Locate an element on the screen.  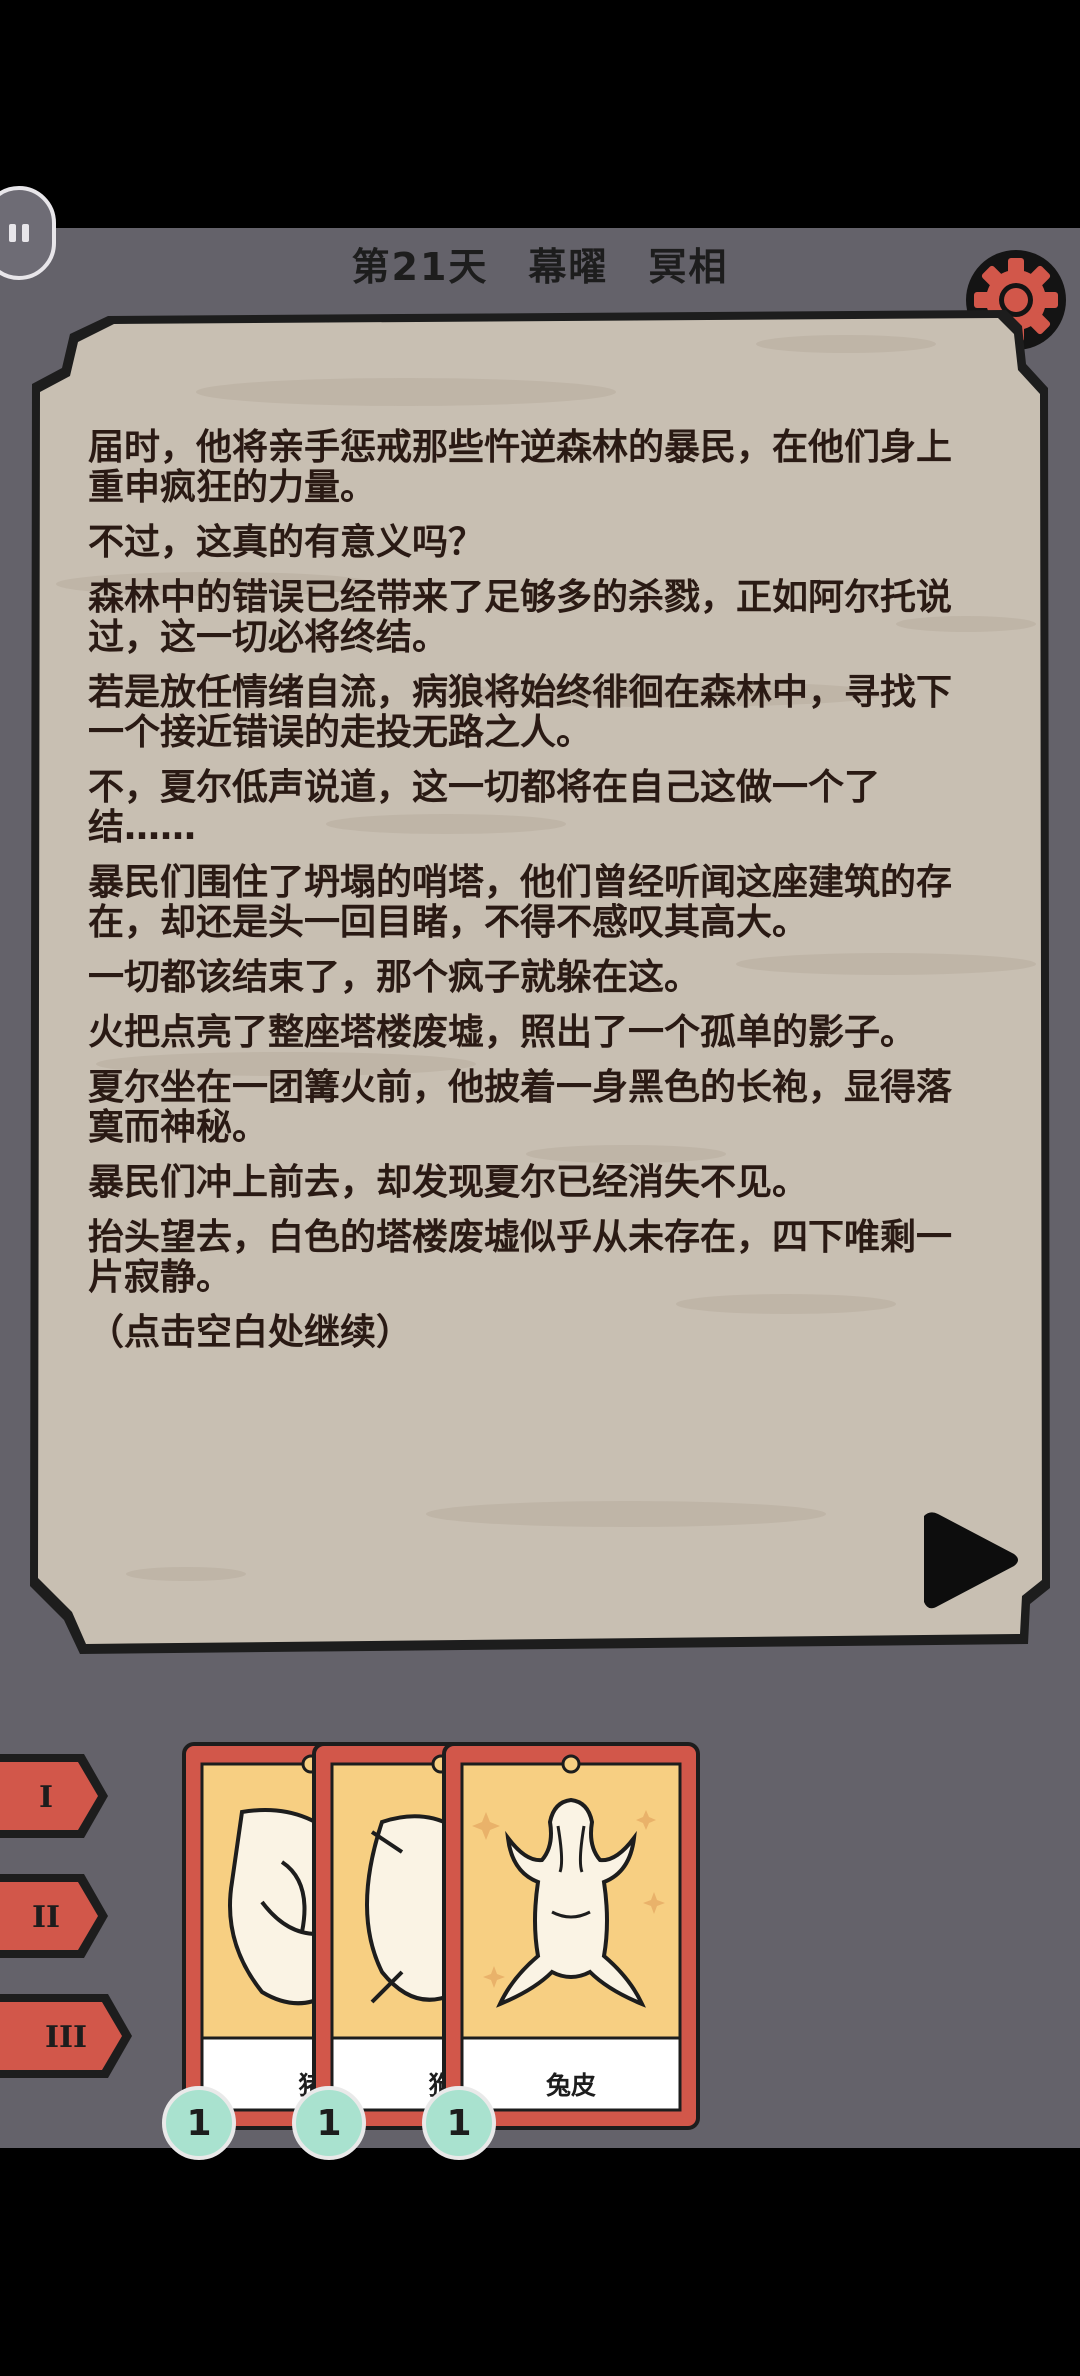
story-paragraph: 抬头望去，白色的塔楼废墟似乎从未存在，四下唯剩一片寂静。 is located at coordinates (520, 1257).